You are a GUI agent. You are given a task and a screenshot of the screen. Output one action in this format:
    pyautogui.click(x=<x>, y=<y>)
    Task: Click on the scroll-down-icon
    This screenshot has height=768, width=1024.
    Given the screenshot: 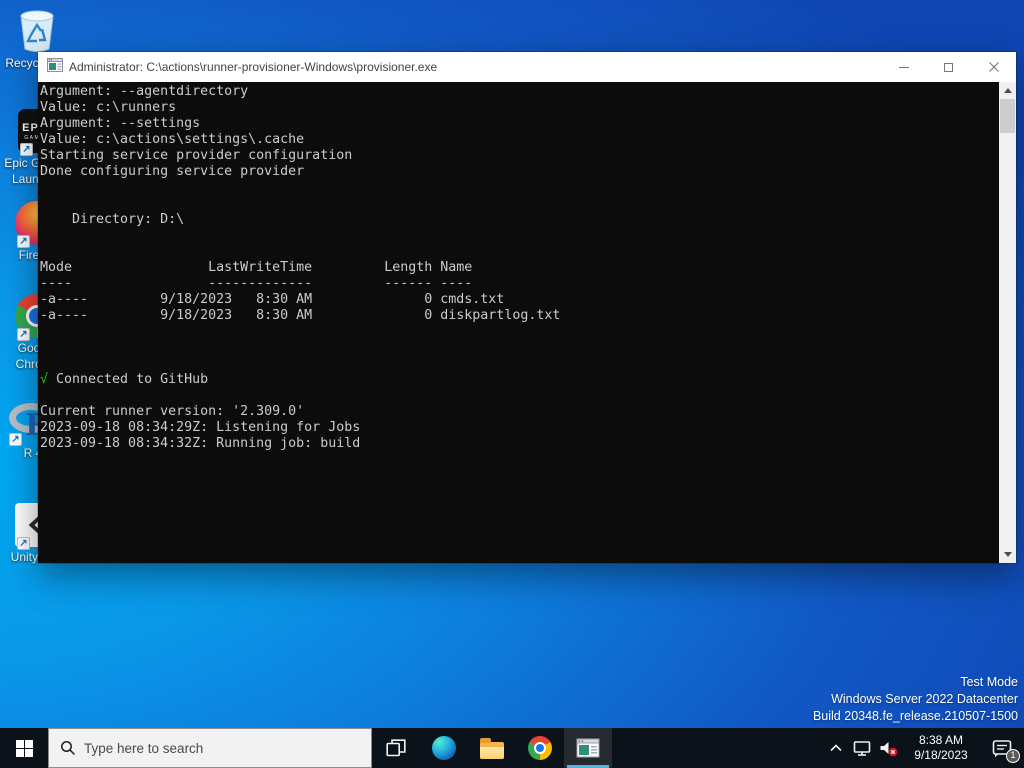 What is the action you would take?
    pyautogui.click(x=1007, y=554)
    